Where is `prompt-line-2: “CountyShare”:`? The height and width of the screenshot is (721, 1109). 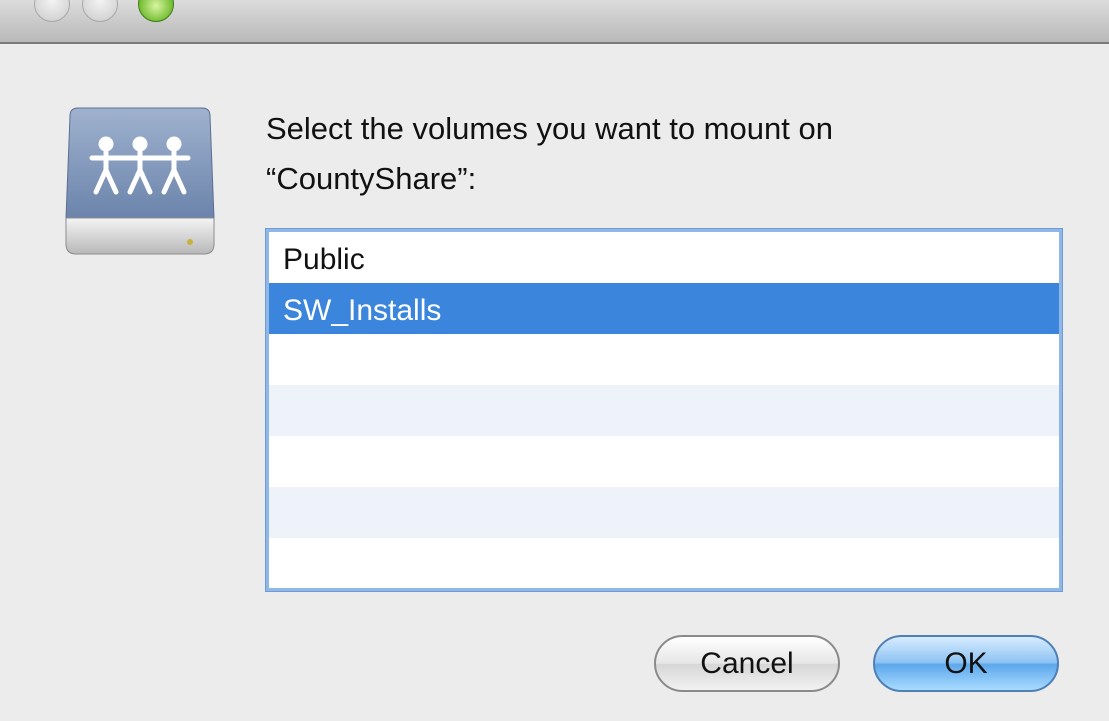 prompt-line-2: “CountyShare”: is located at coordinates (371, 178).